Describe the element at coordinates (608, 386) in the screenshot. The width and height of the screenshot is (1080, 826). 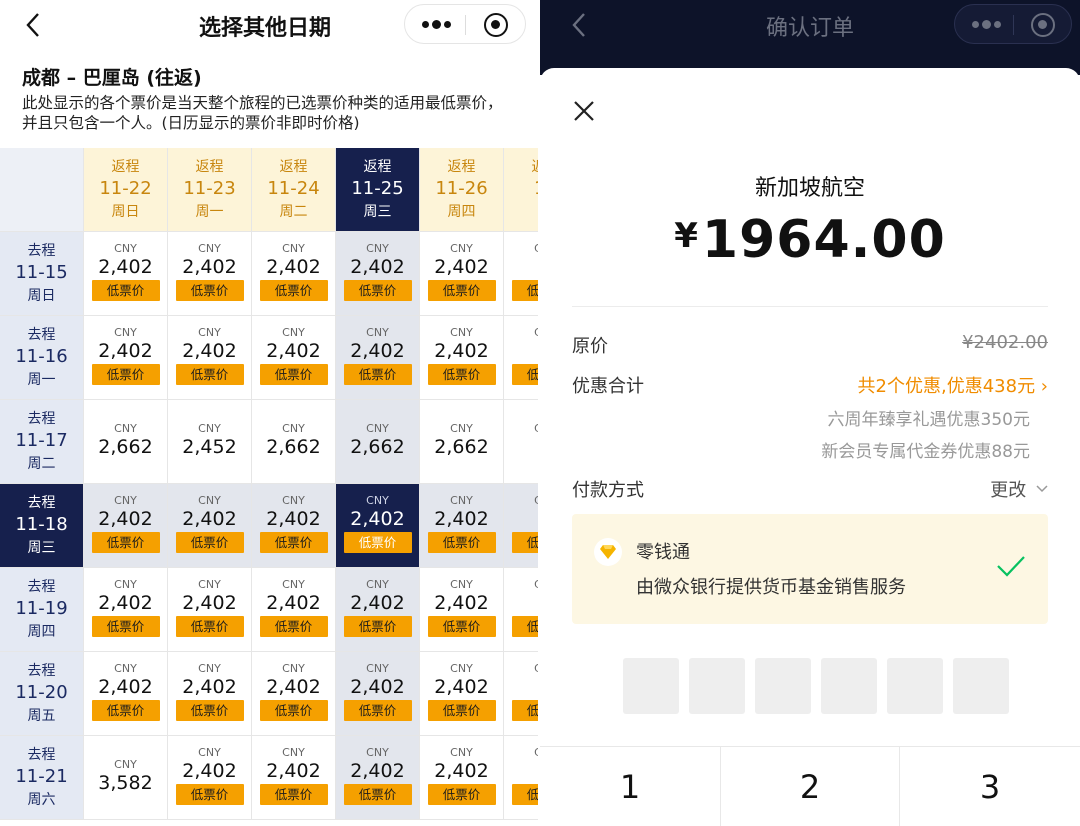
I see `discount-label: 优惠合计` at that location.